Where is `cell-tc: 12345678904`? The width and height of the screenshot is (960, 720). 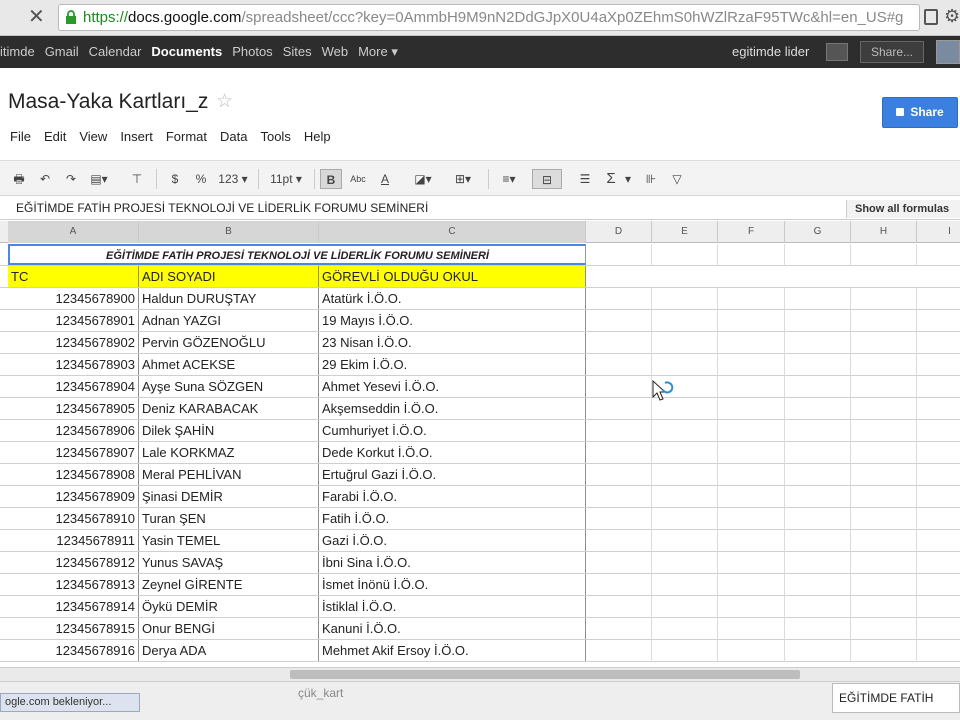
cell-tc: 12345678904 is located at coordinates (73, 386).